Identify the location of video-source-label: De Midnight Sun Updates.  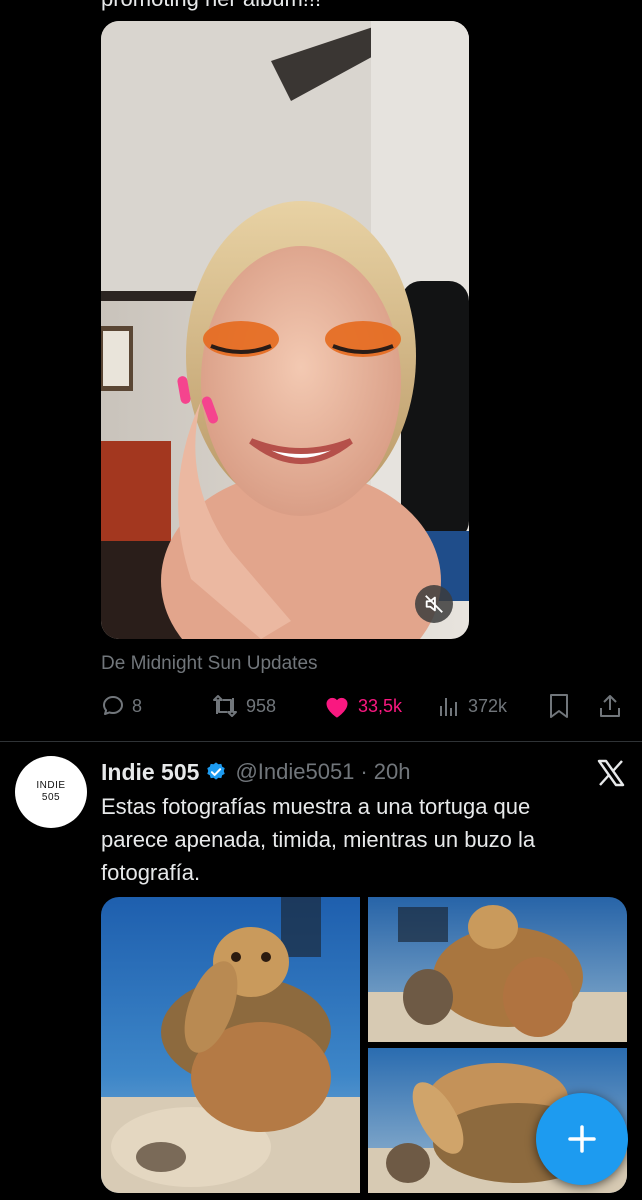
(209, 664).